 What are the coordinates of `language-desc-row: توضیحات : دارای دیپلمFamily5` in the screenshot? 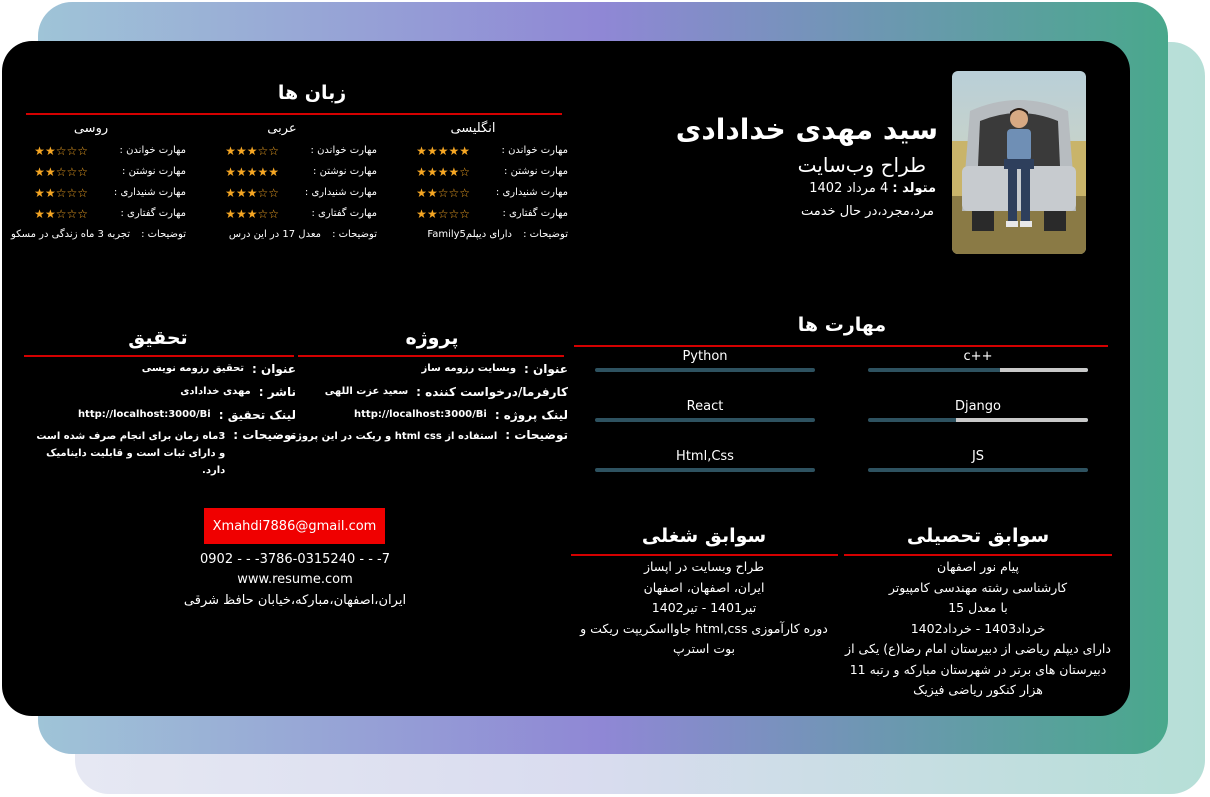 It's located at (473, 234).